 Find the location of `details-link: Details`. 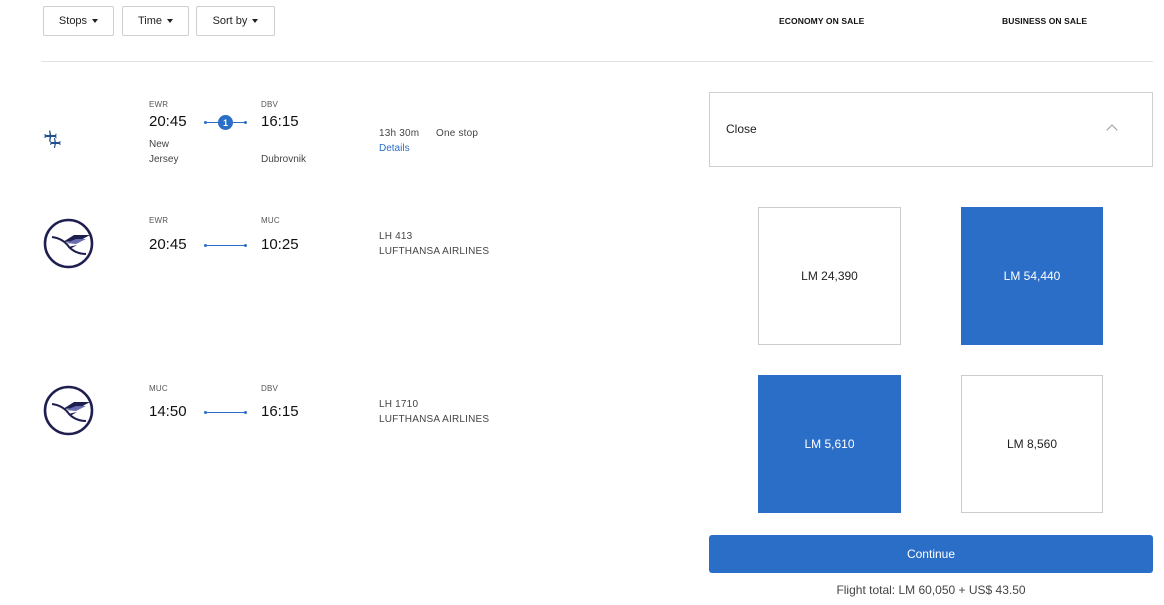

details-link: Details is located at coordinates (394, 148).